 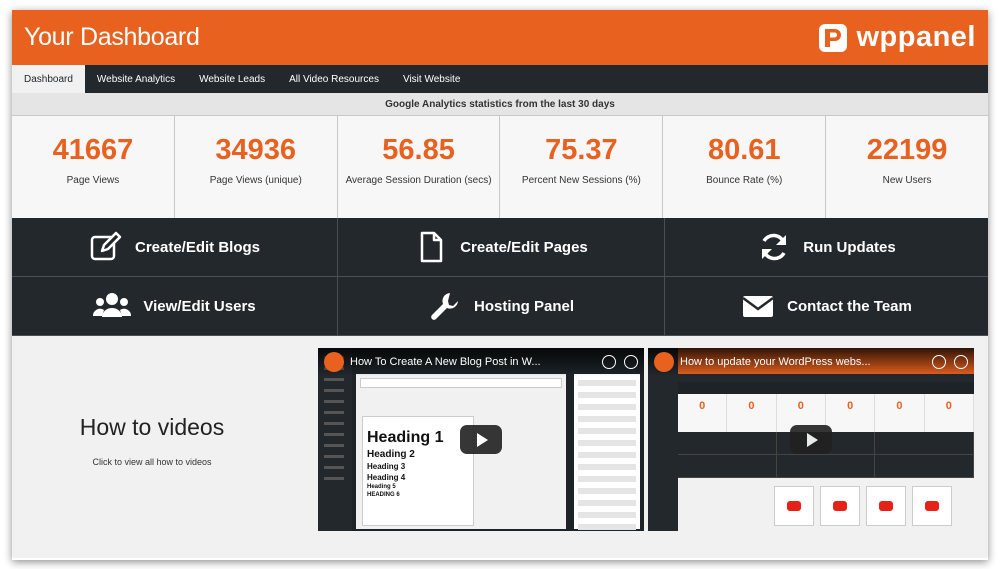 I want to click on stat-value: 41667, so click(x=93, y=150).